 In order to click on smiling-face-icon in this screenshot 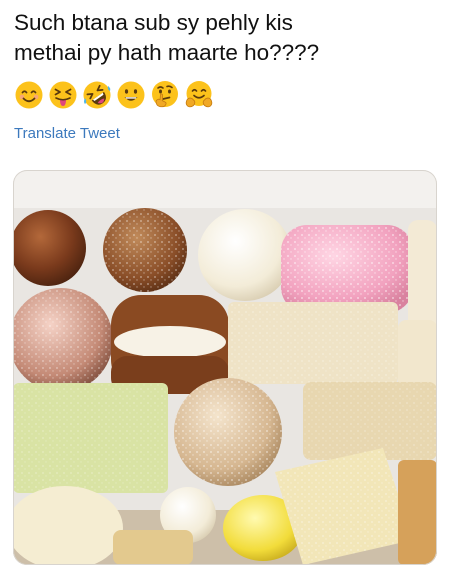, I will do `click(29, 95)`.